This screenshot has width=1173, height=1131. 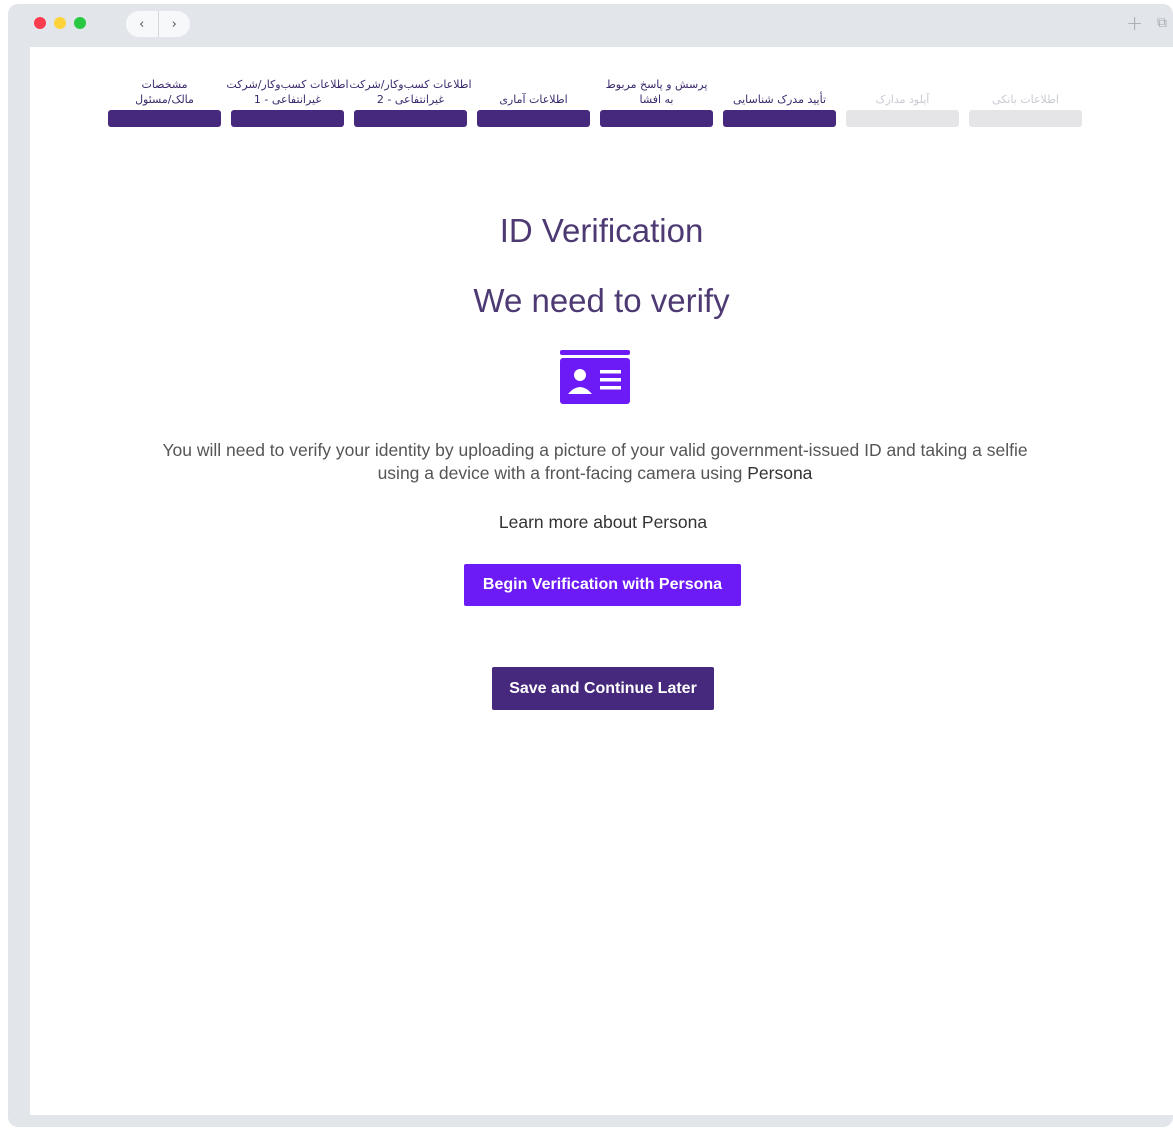 What do you see at coordinates (902, 99) in the screenshot?
I see `progress-step-label: آپلود مدارک` at bounding box center [902, 99].